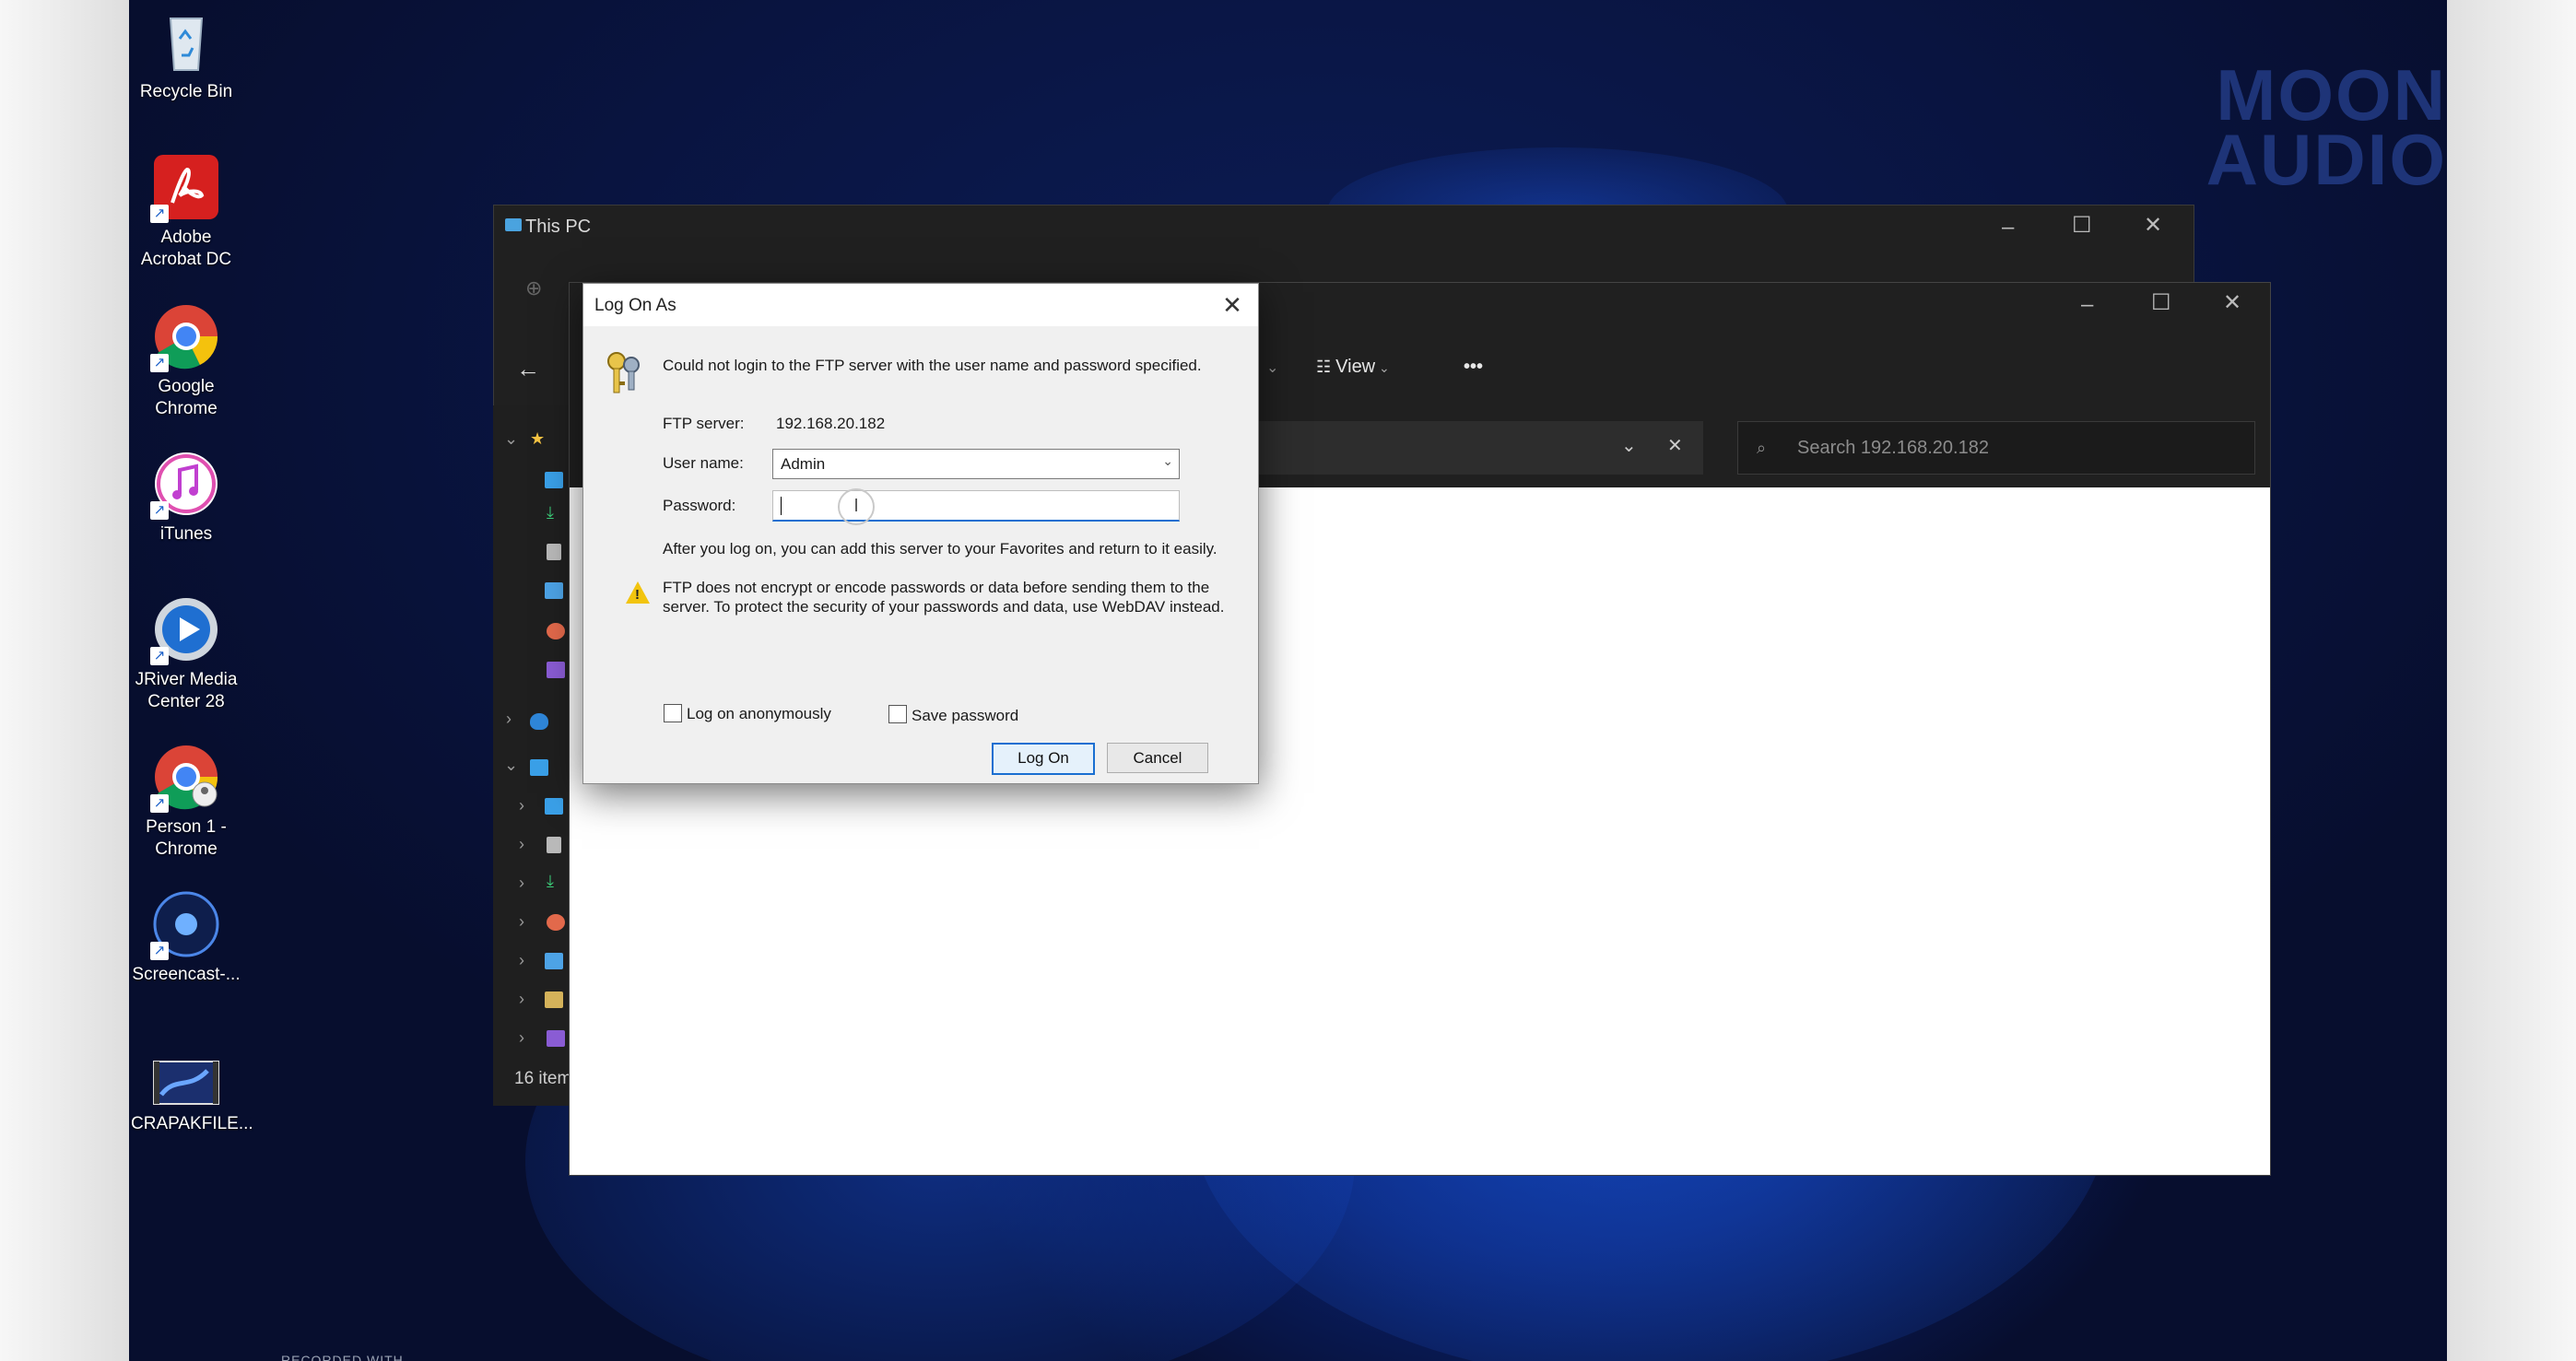  I want to click on desktop-icon-label-line2: Center 28, so click(186, 702).